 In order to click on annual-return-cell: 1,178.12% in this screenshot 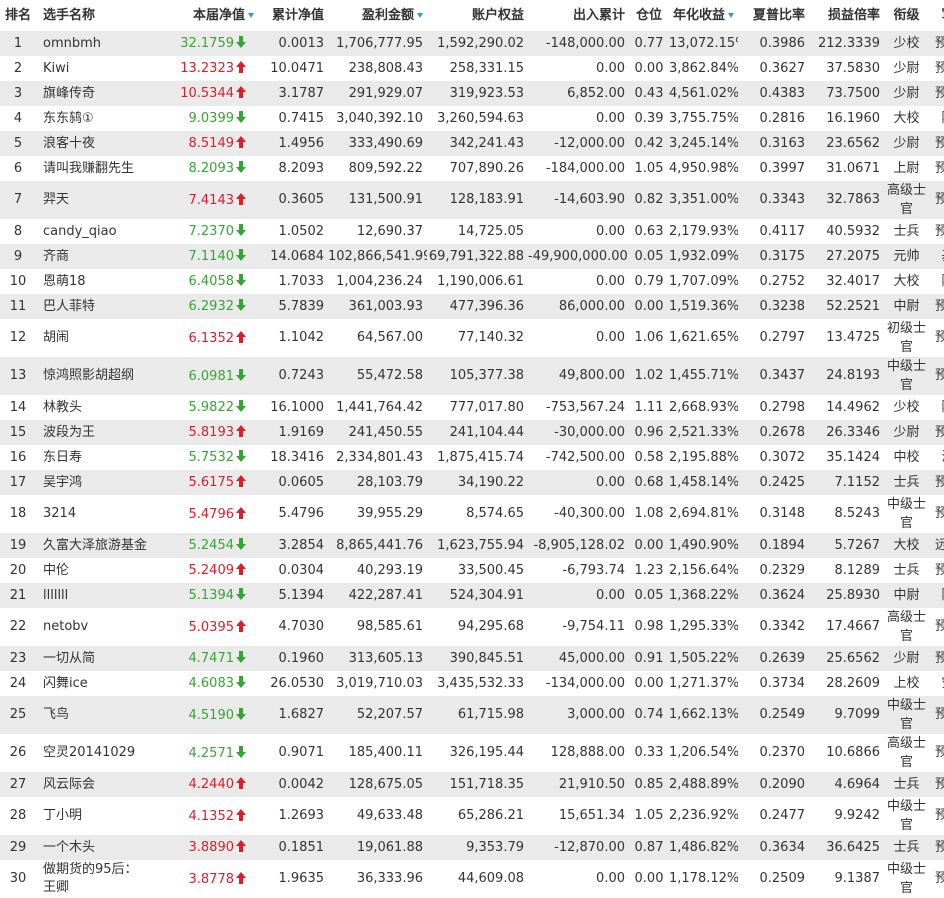, I will do `click(703, 878)`.